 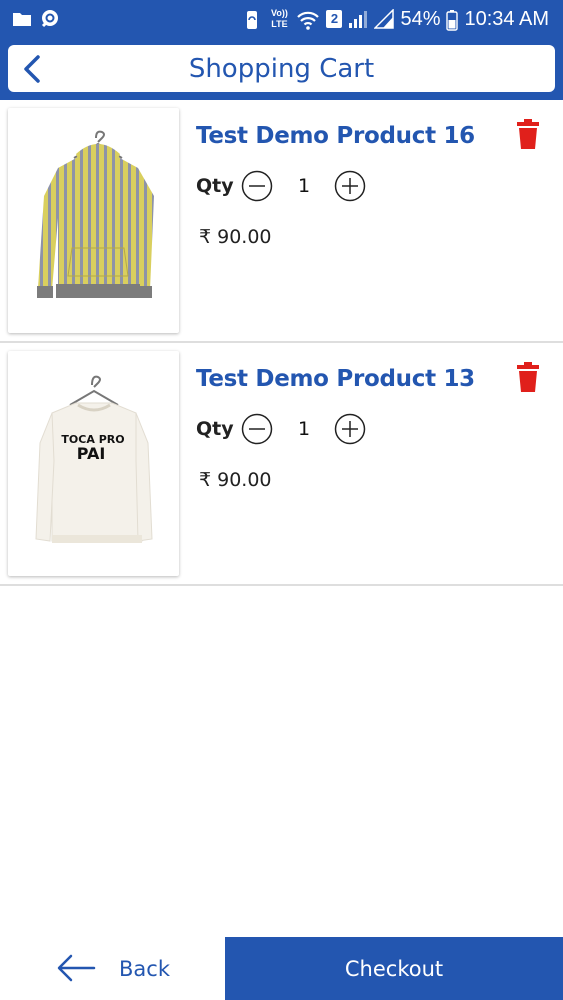 I want to click on clock: 10:34 AM, so click(x=506, y=19).